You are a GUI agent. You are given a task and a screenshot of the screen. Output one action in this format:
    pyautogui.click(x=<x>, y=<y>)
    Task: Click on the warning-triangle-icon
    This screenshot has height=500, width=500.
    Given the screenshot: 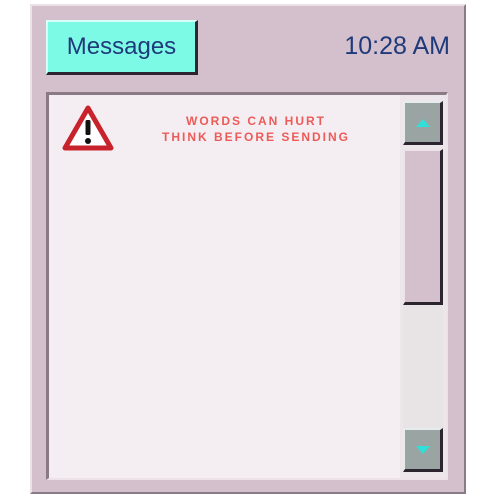 What is the action you would take?
    pyautogui.click(x=88, y=128)
    